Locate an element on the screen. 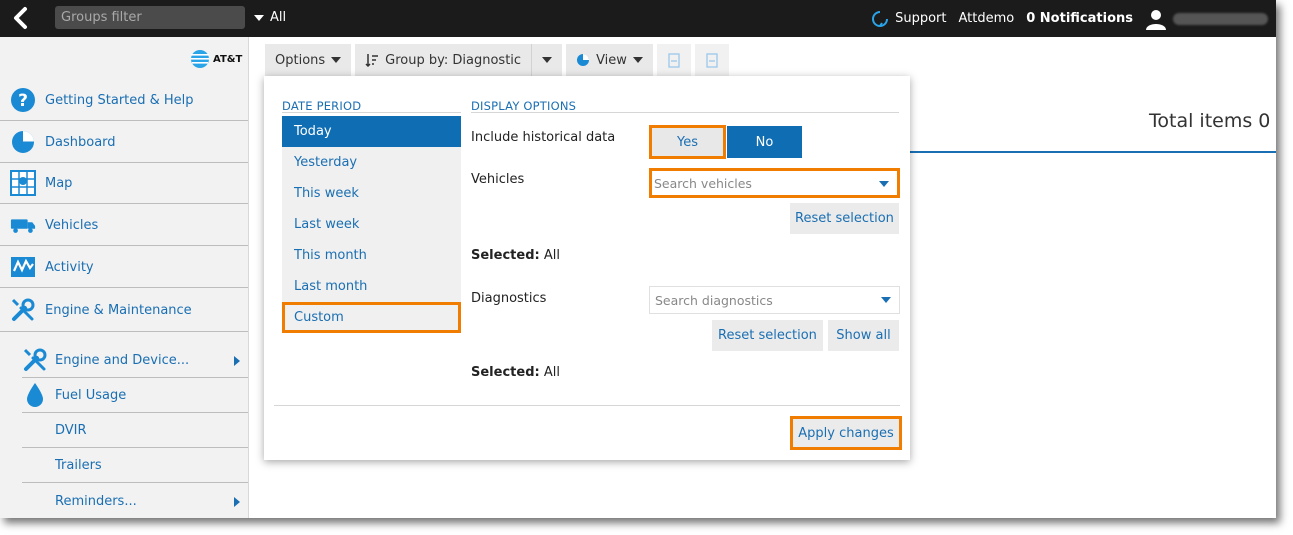  sidebar-subitem-label: DVIR is located at coordinates (71, 430).